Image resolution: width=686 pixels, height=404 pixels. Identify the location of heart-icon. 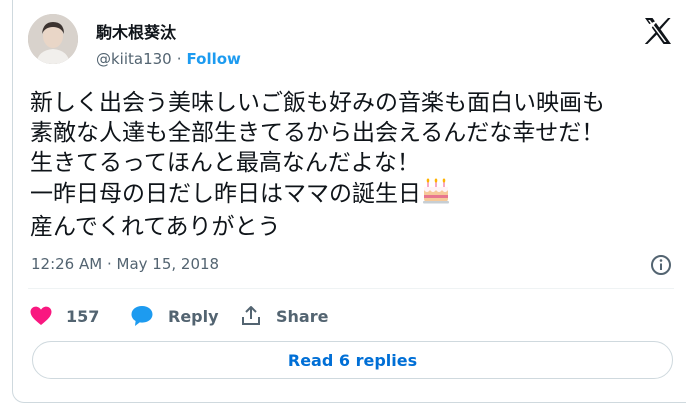
(41, 316).